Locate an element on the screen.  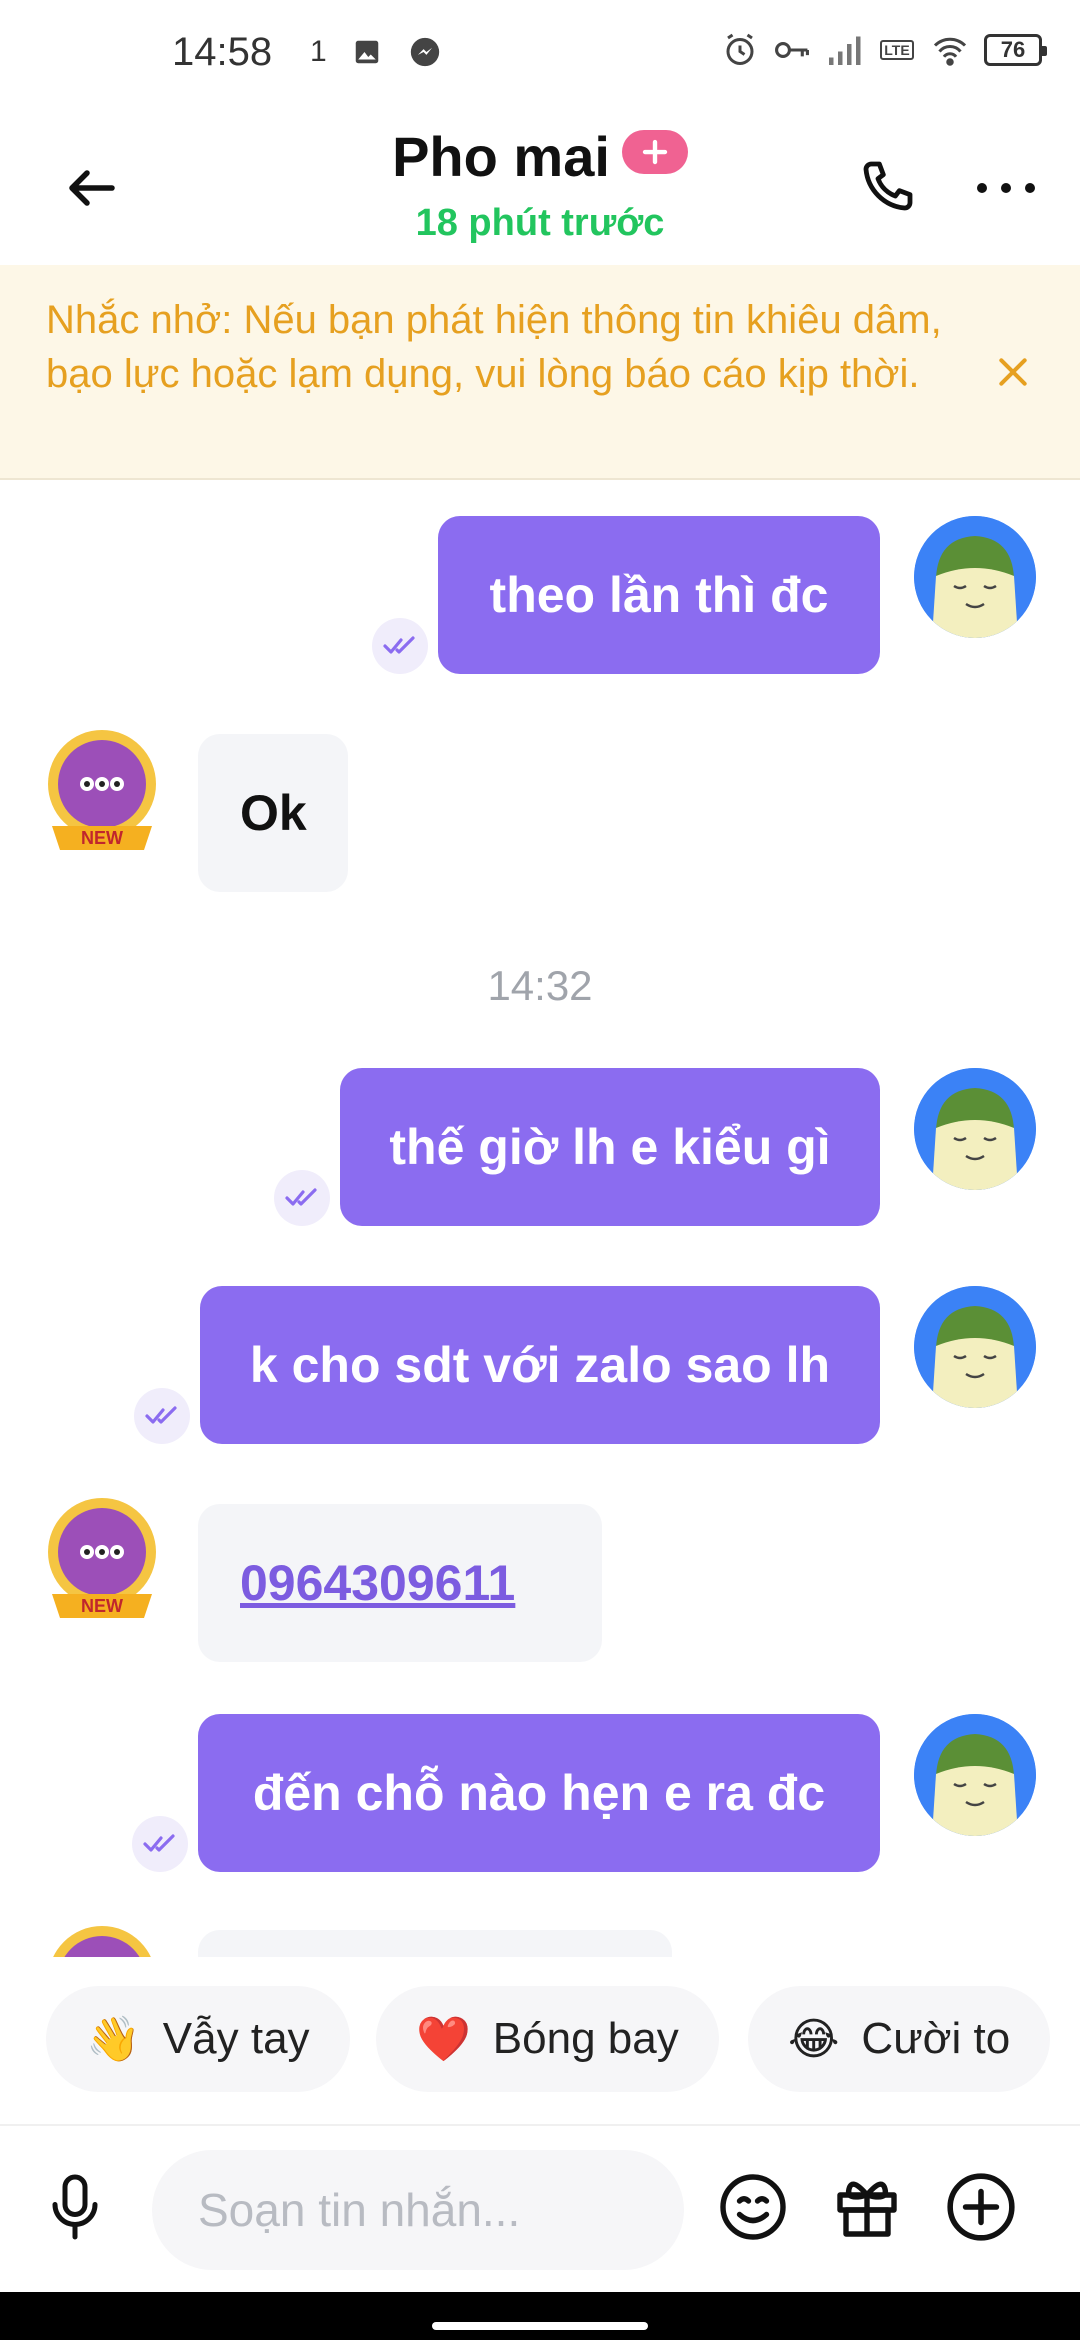
volte-label: LTE is located at coordinates (897, 50).